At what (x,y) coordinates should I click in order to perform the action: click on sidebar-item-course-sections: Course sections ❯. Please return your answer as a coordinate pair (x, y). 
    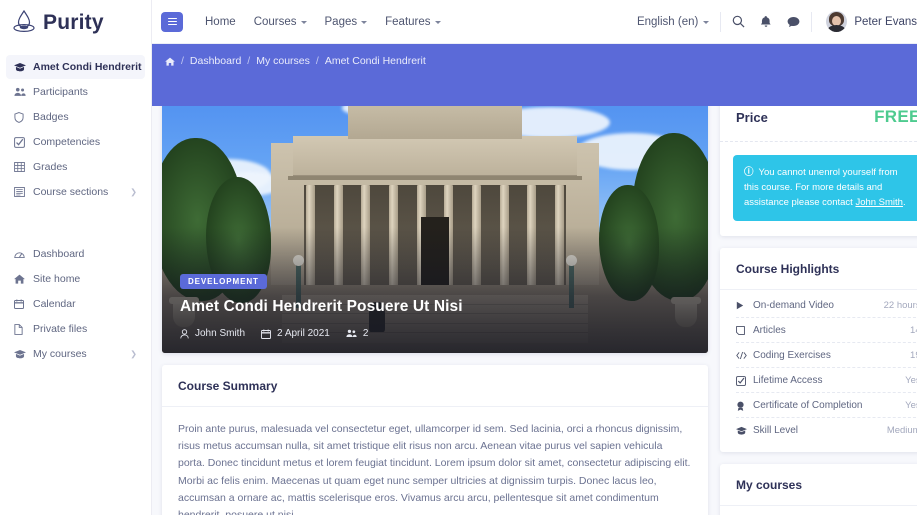
    Looking at the image, I should click on (75, 192).